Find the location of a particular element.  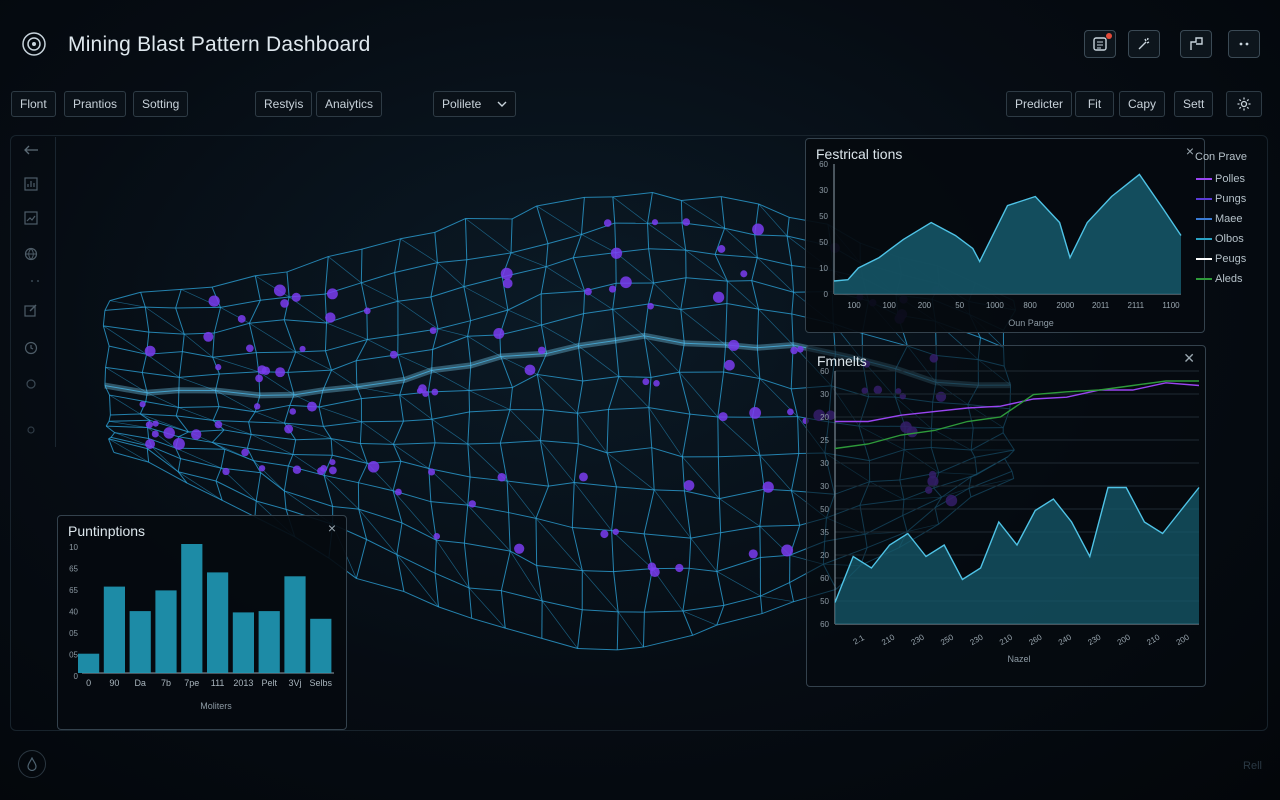

clock-icon is located at coordinates (31, 348).